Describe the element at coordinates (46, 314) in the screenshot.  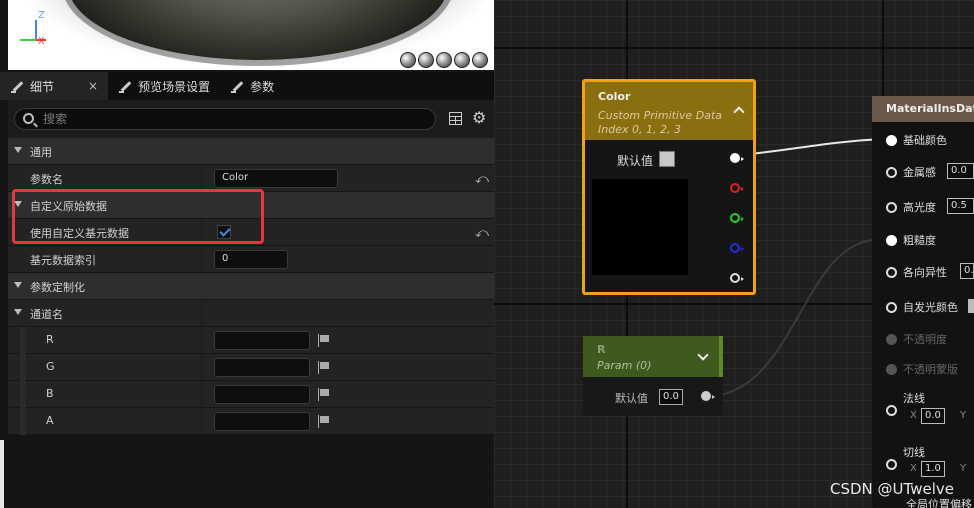
I see `channel-names-label: 通道名` at that location.